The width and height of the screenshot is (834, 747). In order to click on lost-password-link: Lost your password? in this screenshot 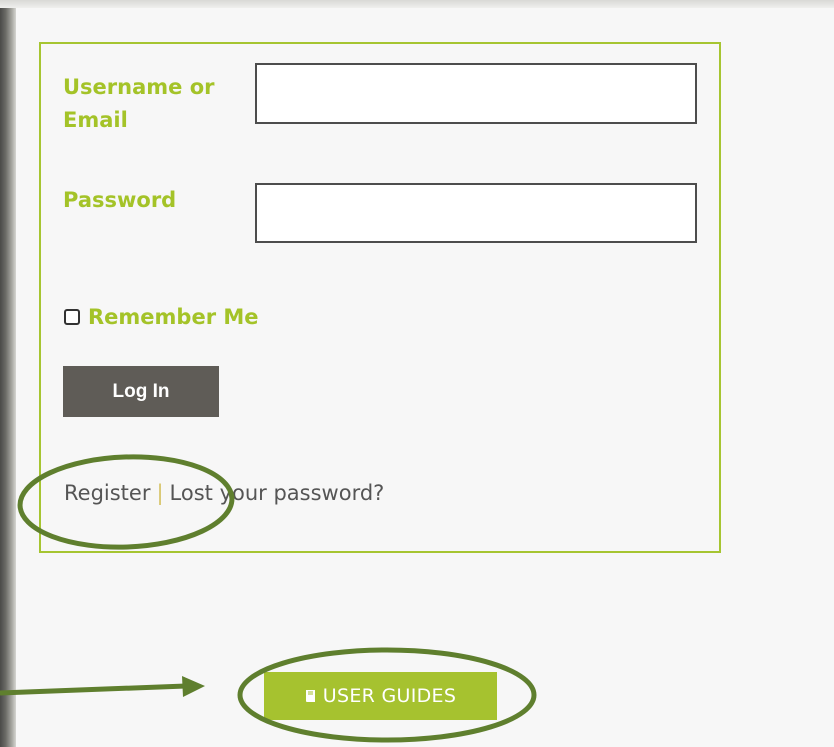, I will do `click(277, 493)`.